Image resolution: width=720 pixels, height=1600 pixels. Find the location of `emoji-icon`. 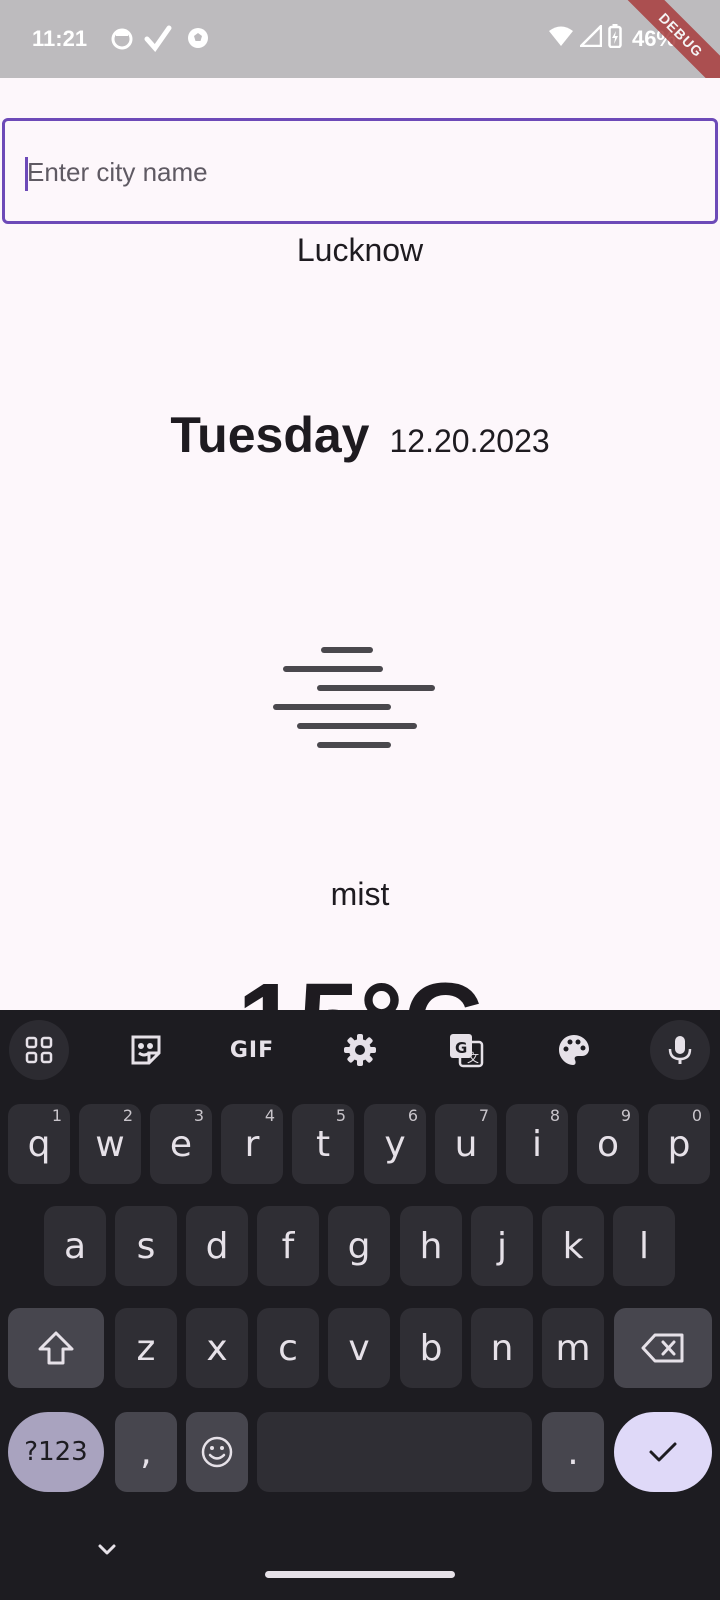

emoji-icon is located at coordinates (217, 1452).